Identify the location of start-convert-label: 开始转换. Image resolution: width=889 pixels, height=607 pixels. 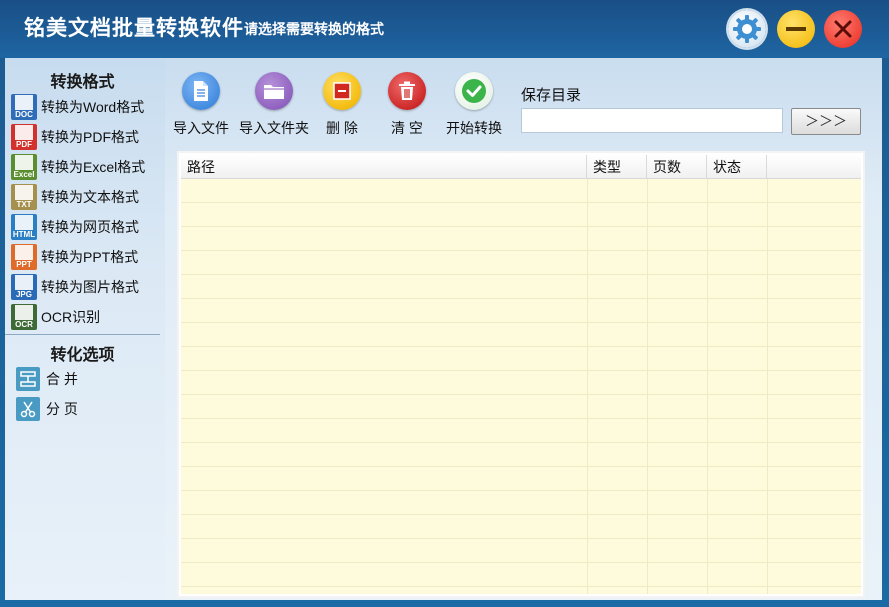
(474, 128).